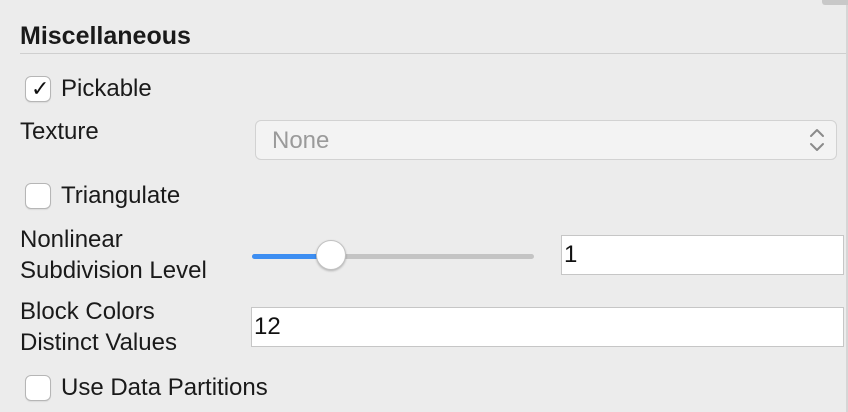 The height and width of the screenshot is (412, 848). What do you see at coordinates (71, 239) in the screenshot?
I see `nonlinear-label-line1: Nonlinear` at bounding box center [71, 239].